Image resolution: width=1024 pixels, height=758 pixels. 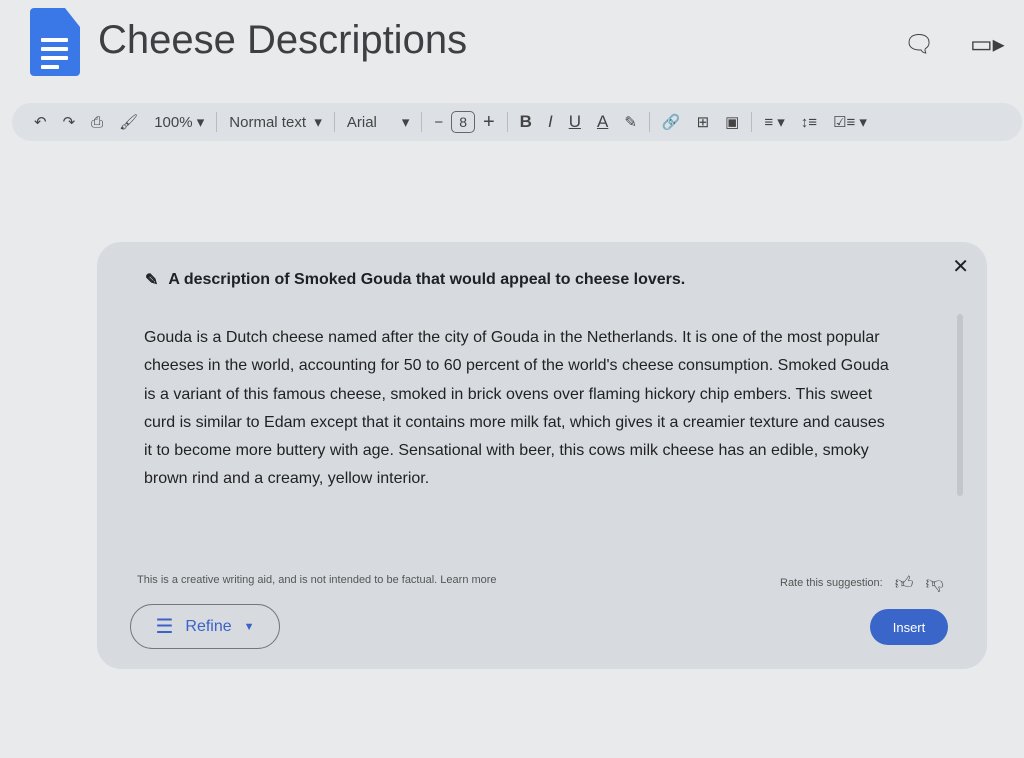 What do you see at coordinates (987, 44) in the screenshot?
I see `video-call-icon: ▭▸` at bounding box center [987, 44].